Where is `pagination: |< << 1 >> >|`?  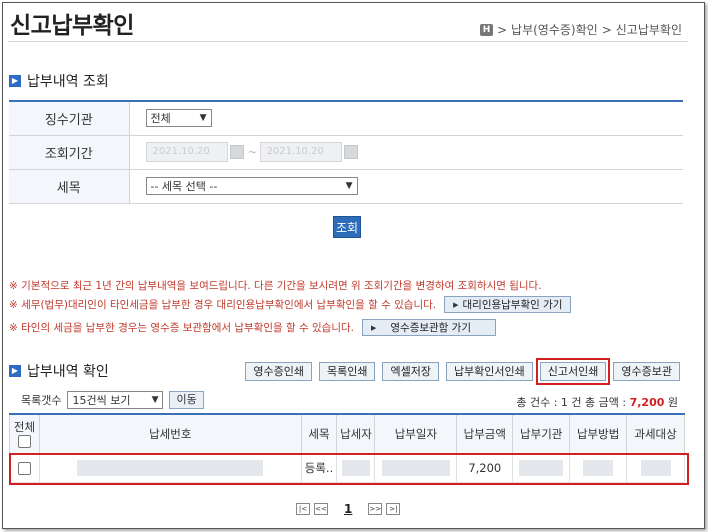
pagination: |< << 1 >> >| is located at coordinates (348, 509).